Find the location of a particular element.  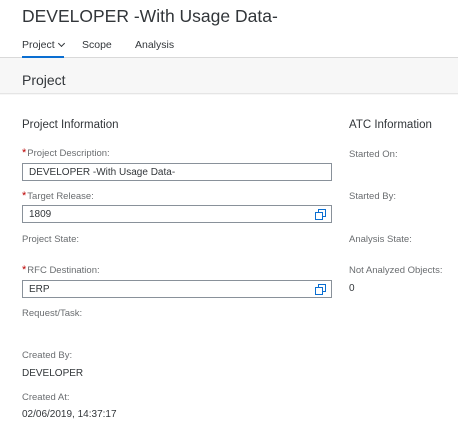

tab-project: Project is located at coordinates (43, 48).